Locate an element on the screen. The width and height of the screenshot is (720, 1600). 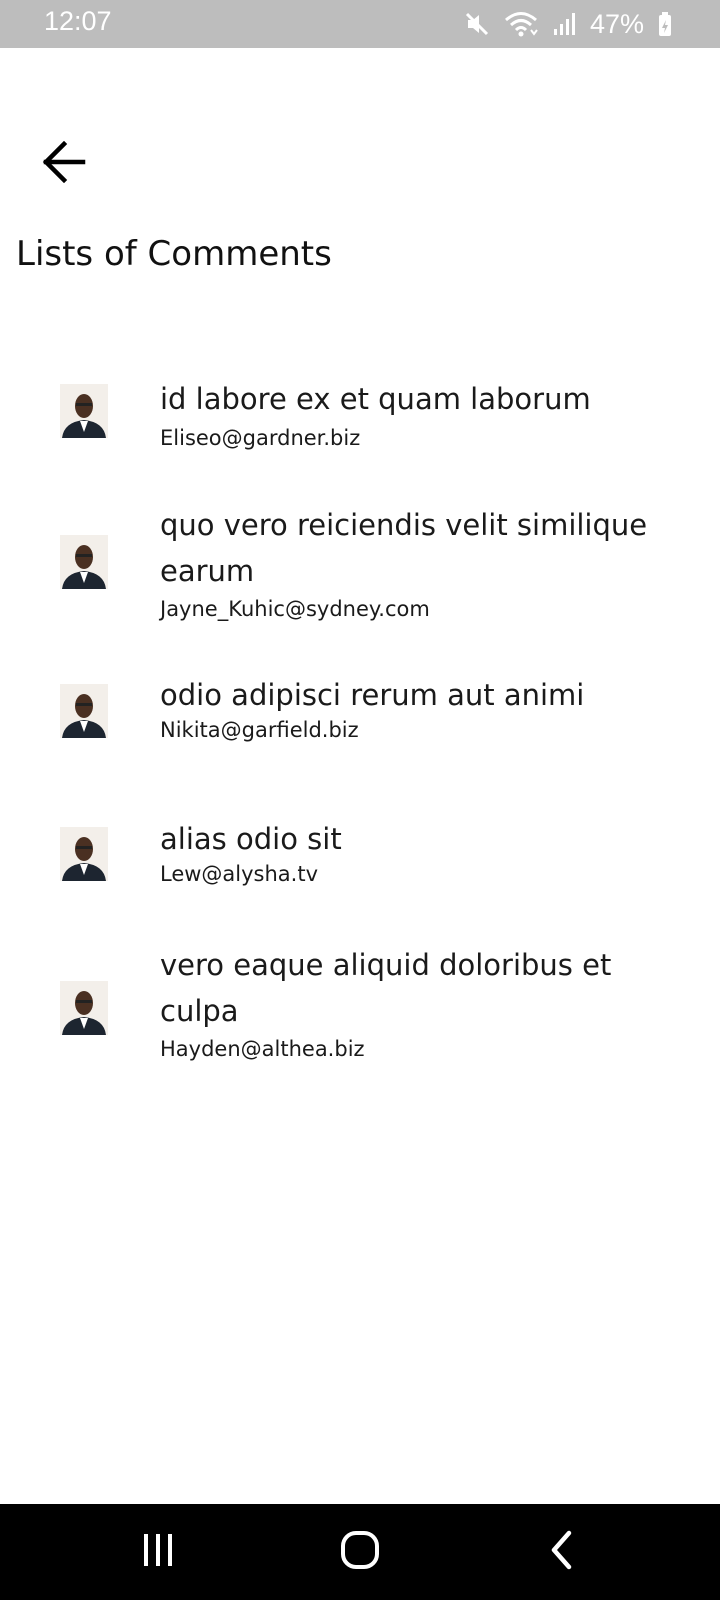
comment-email: Eliseo@gardner.biz is located at coordinates (260, 438).